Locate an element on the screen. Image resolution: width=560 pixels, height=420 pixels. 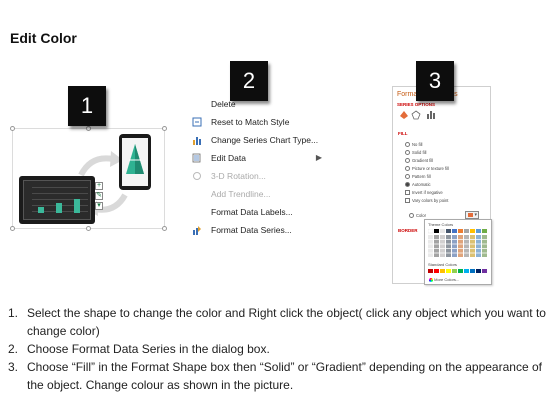
chart-filter-button: ▾ is located at coordinates (99, 206).